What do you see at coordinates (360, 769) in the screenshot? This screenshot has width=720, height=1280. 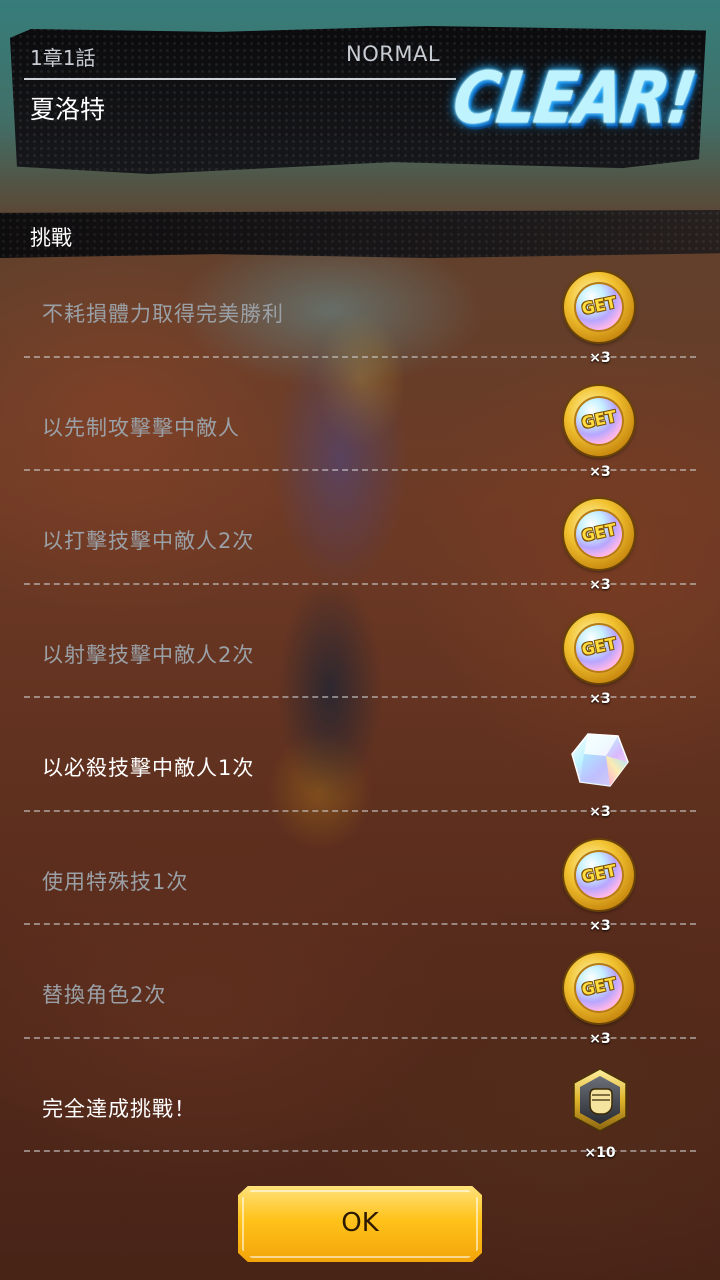 I see `challenge-row: 以必殺技擊中敵人1次 ×3` at bounding box center [360, 769].